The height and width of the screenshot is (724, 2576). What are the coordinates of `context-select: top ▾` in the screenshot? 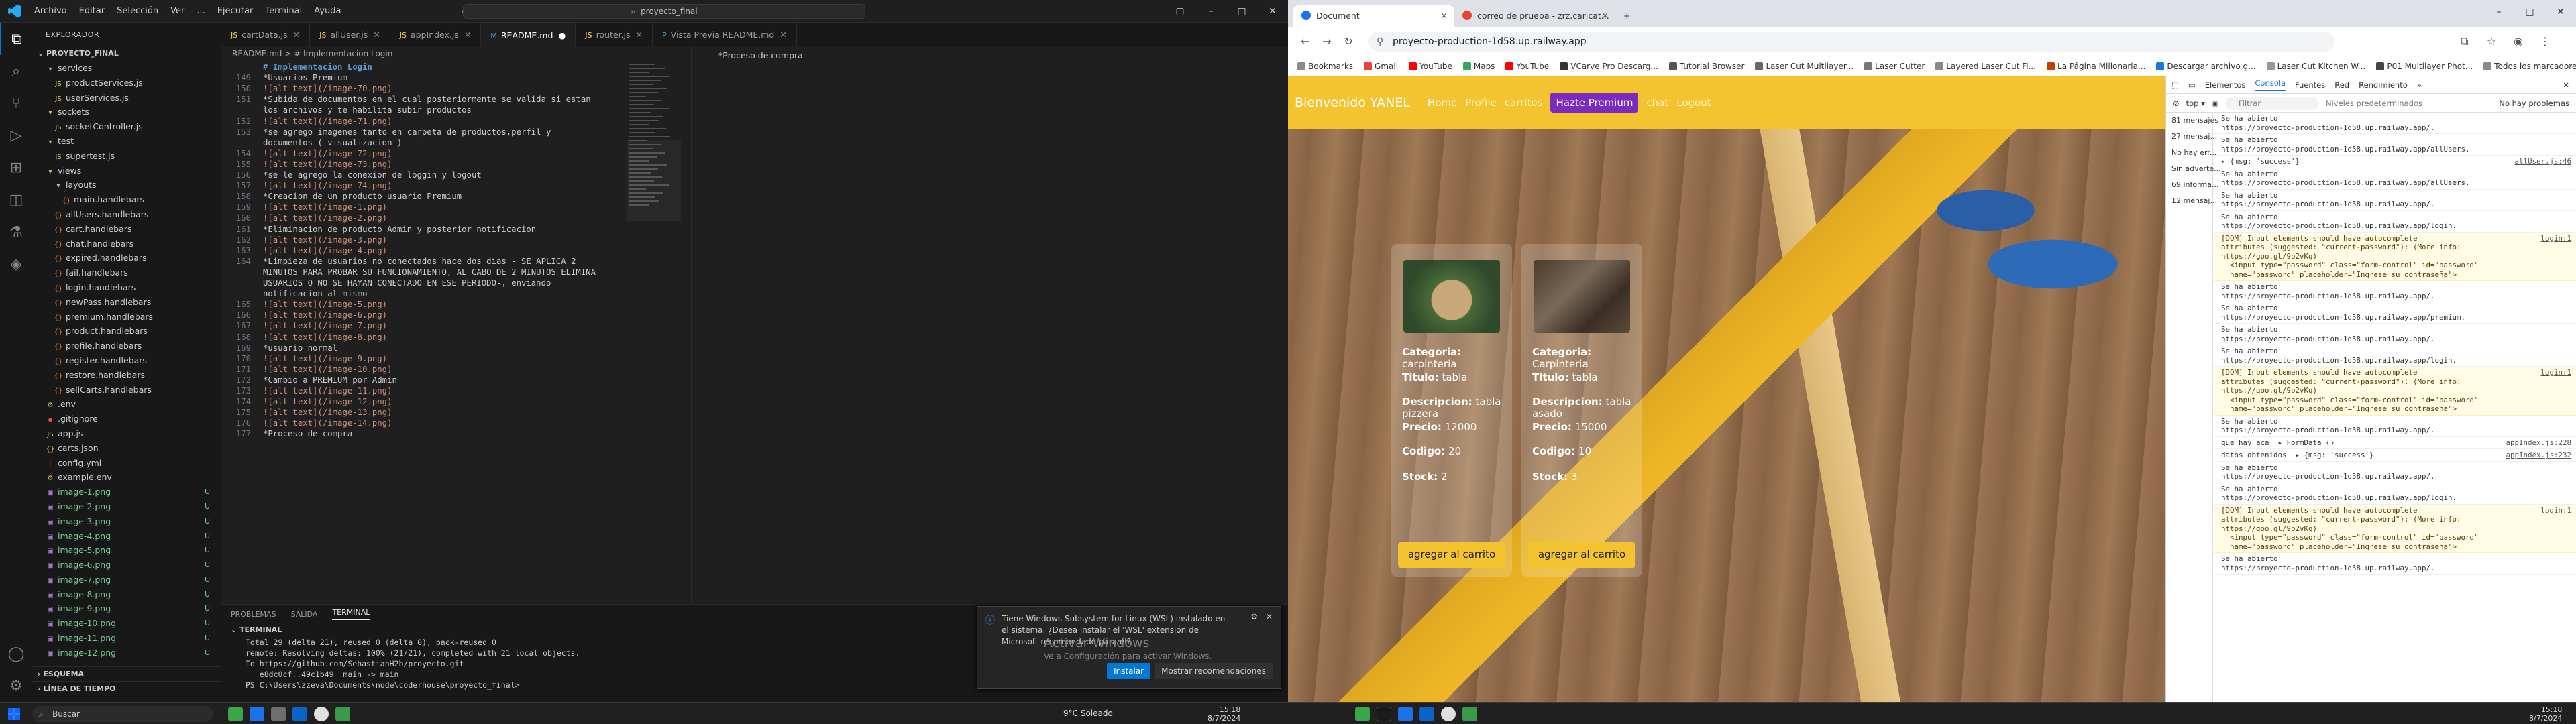 It's located at (2195, 103).